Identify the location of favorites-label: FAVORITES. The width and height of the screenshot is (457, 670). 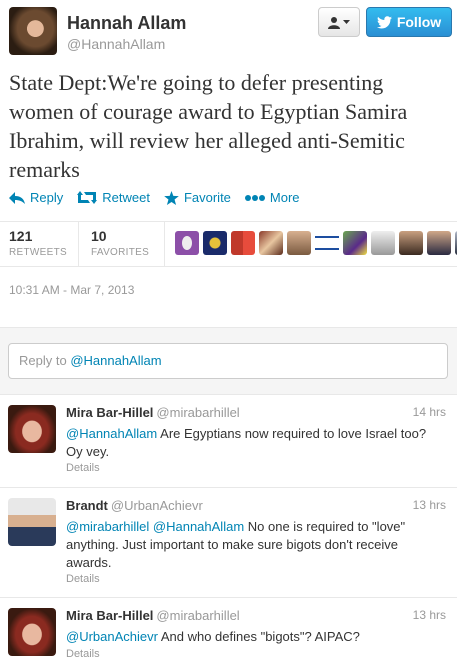
(120, 252).